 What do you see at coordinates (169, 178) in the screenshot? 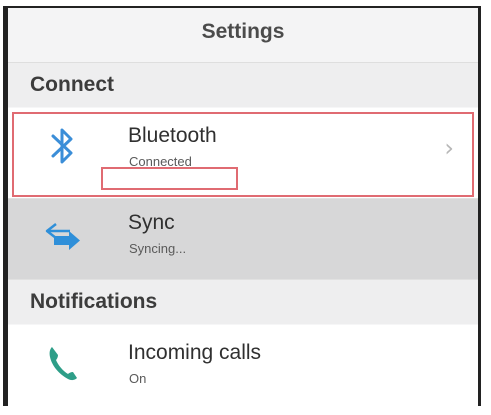
I see `annotation-box-status` at bounding box center [169, 178].